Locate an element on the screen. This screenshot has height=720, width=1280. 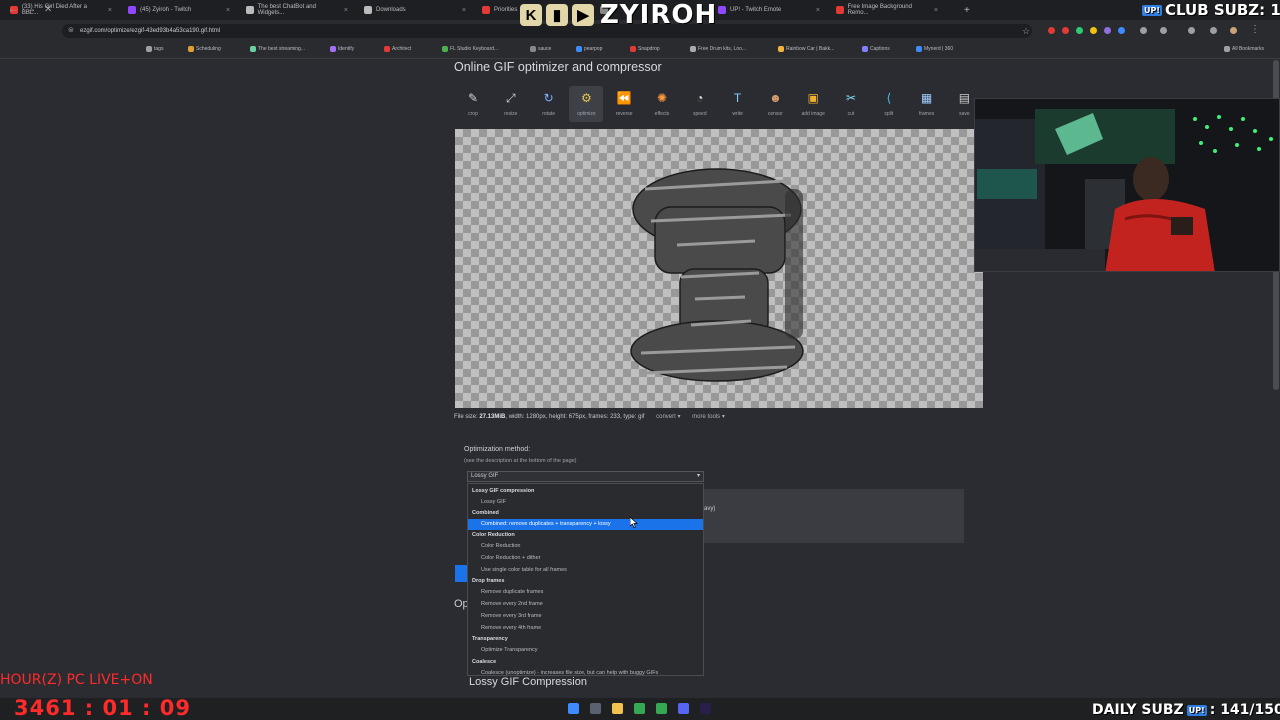
dropdown-option: Remove every 3rd frame is located at coordinates (585, 616).